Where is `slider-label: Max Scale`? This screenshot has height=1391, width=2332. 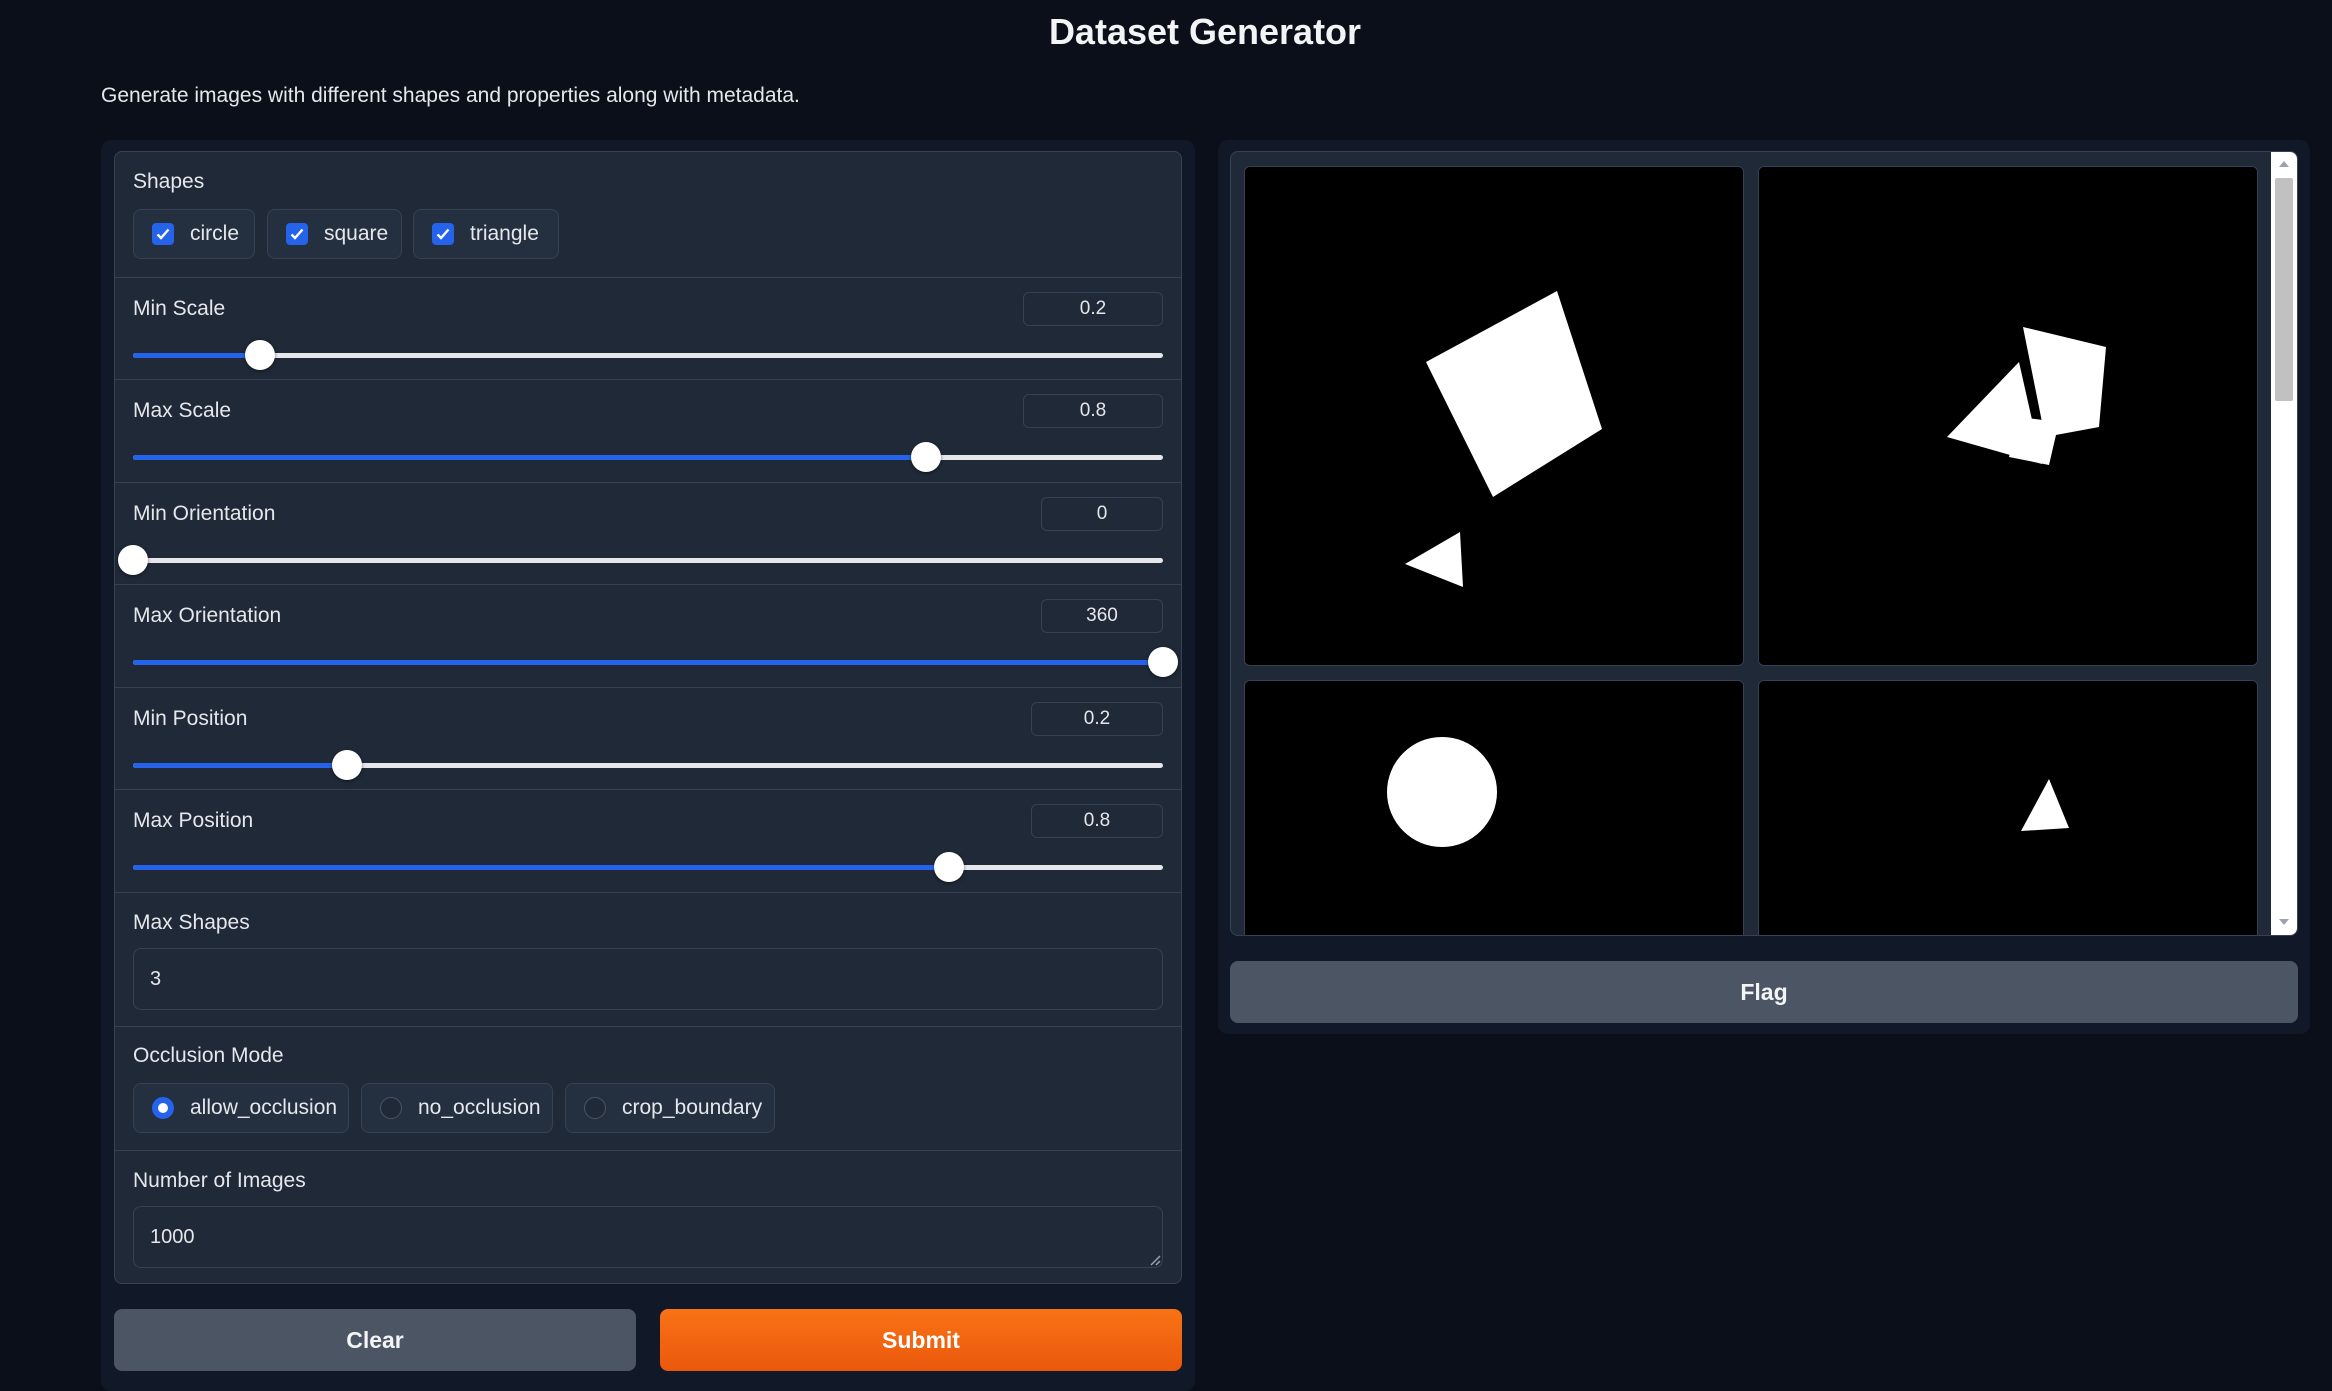
slider-label: Max Scale is located at coordinates (182, 410).